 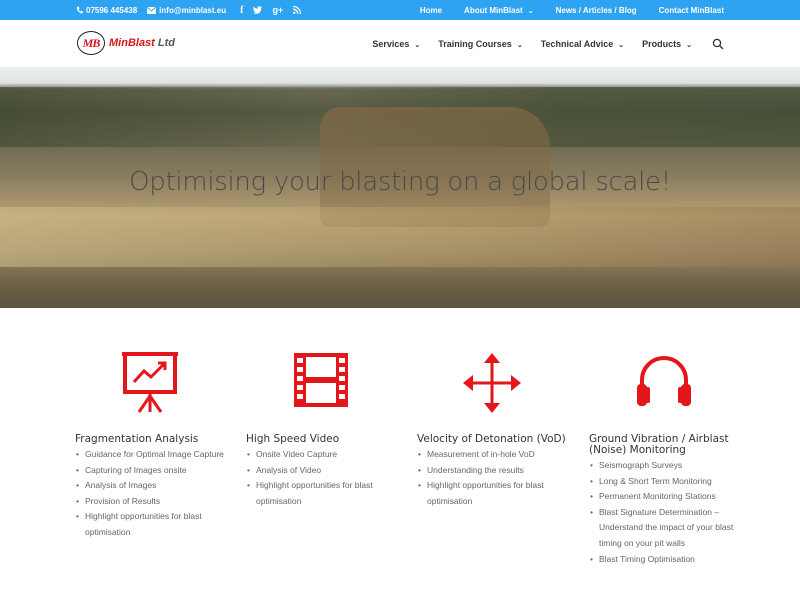 I want to click on top-nav-news: News / Articles / Blog, so click(x=596, y=10).